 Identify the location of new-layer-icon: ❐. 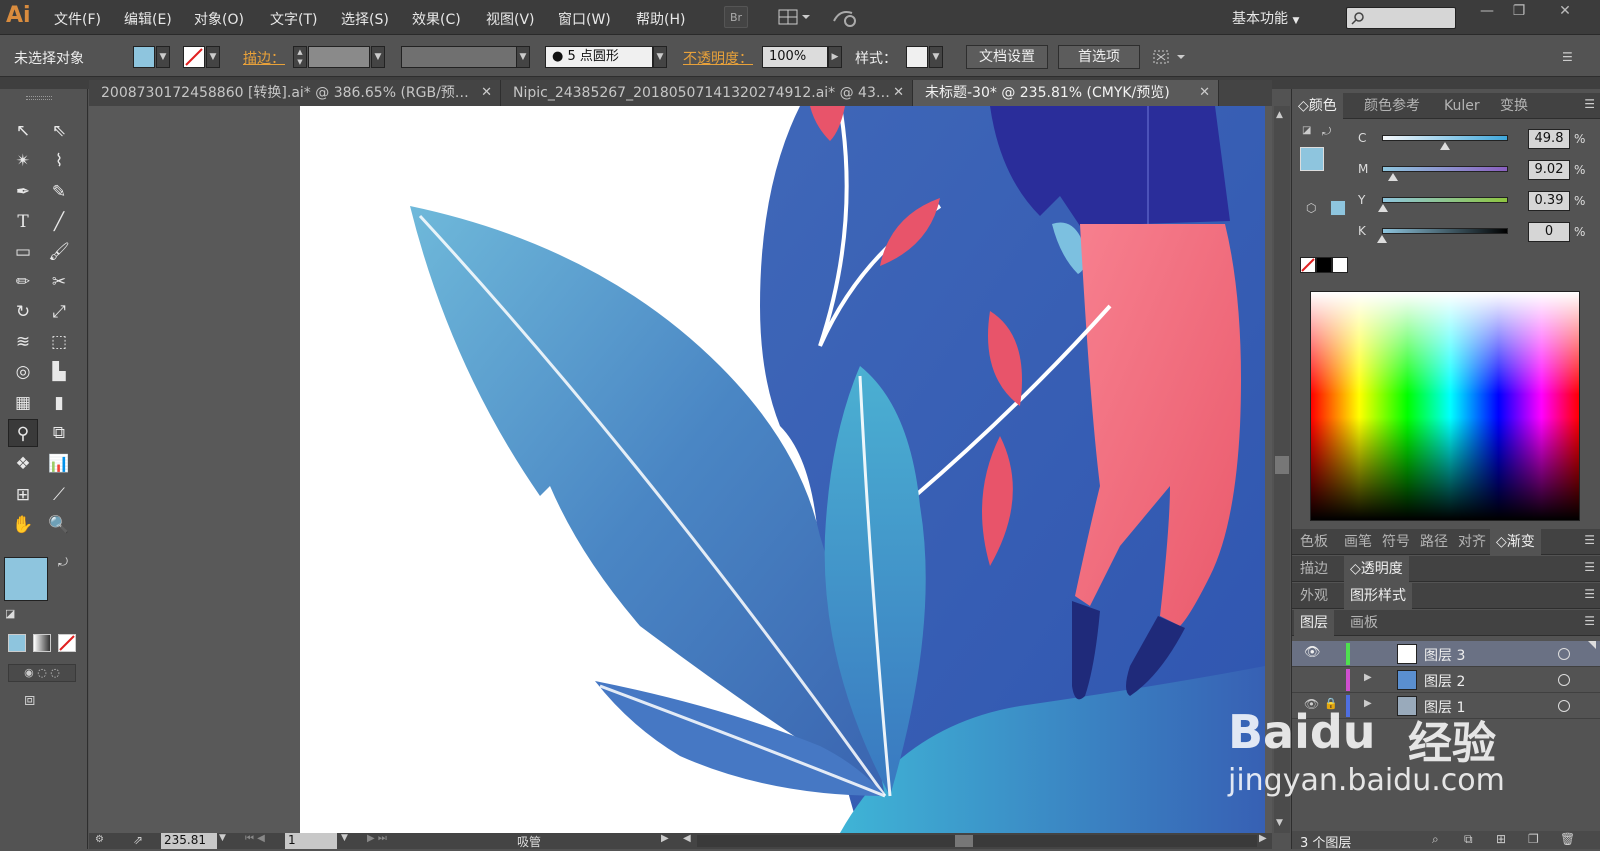
(1533, 839).